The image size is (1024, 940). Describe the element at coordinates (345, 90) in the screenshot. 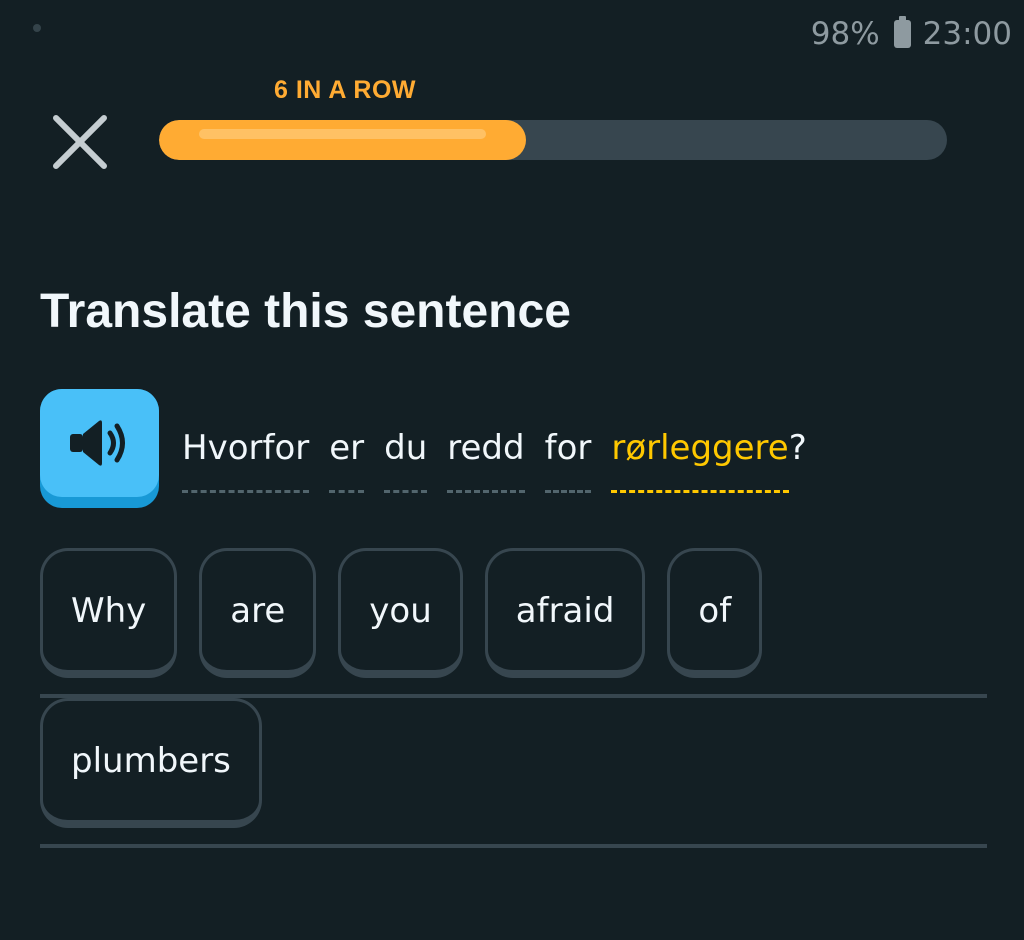

I see `streak-label: 6 IN A ROW` at that location.